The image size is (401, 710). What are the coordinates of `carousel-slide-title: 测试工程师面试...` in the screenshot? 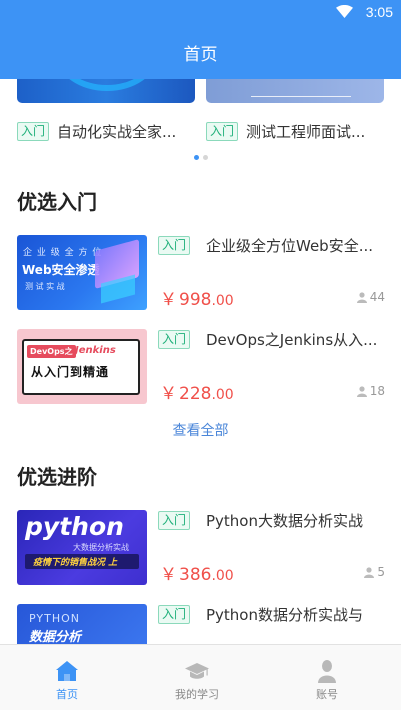 It's located at (306, 132).